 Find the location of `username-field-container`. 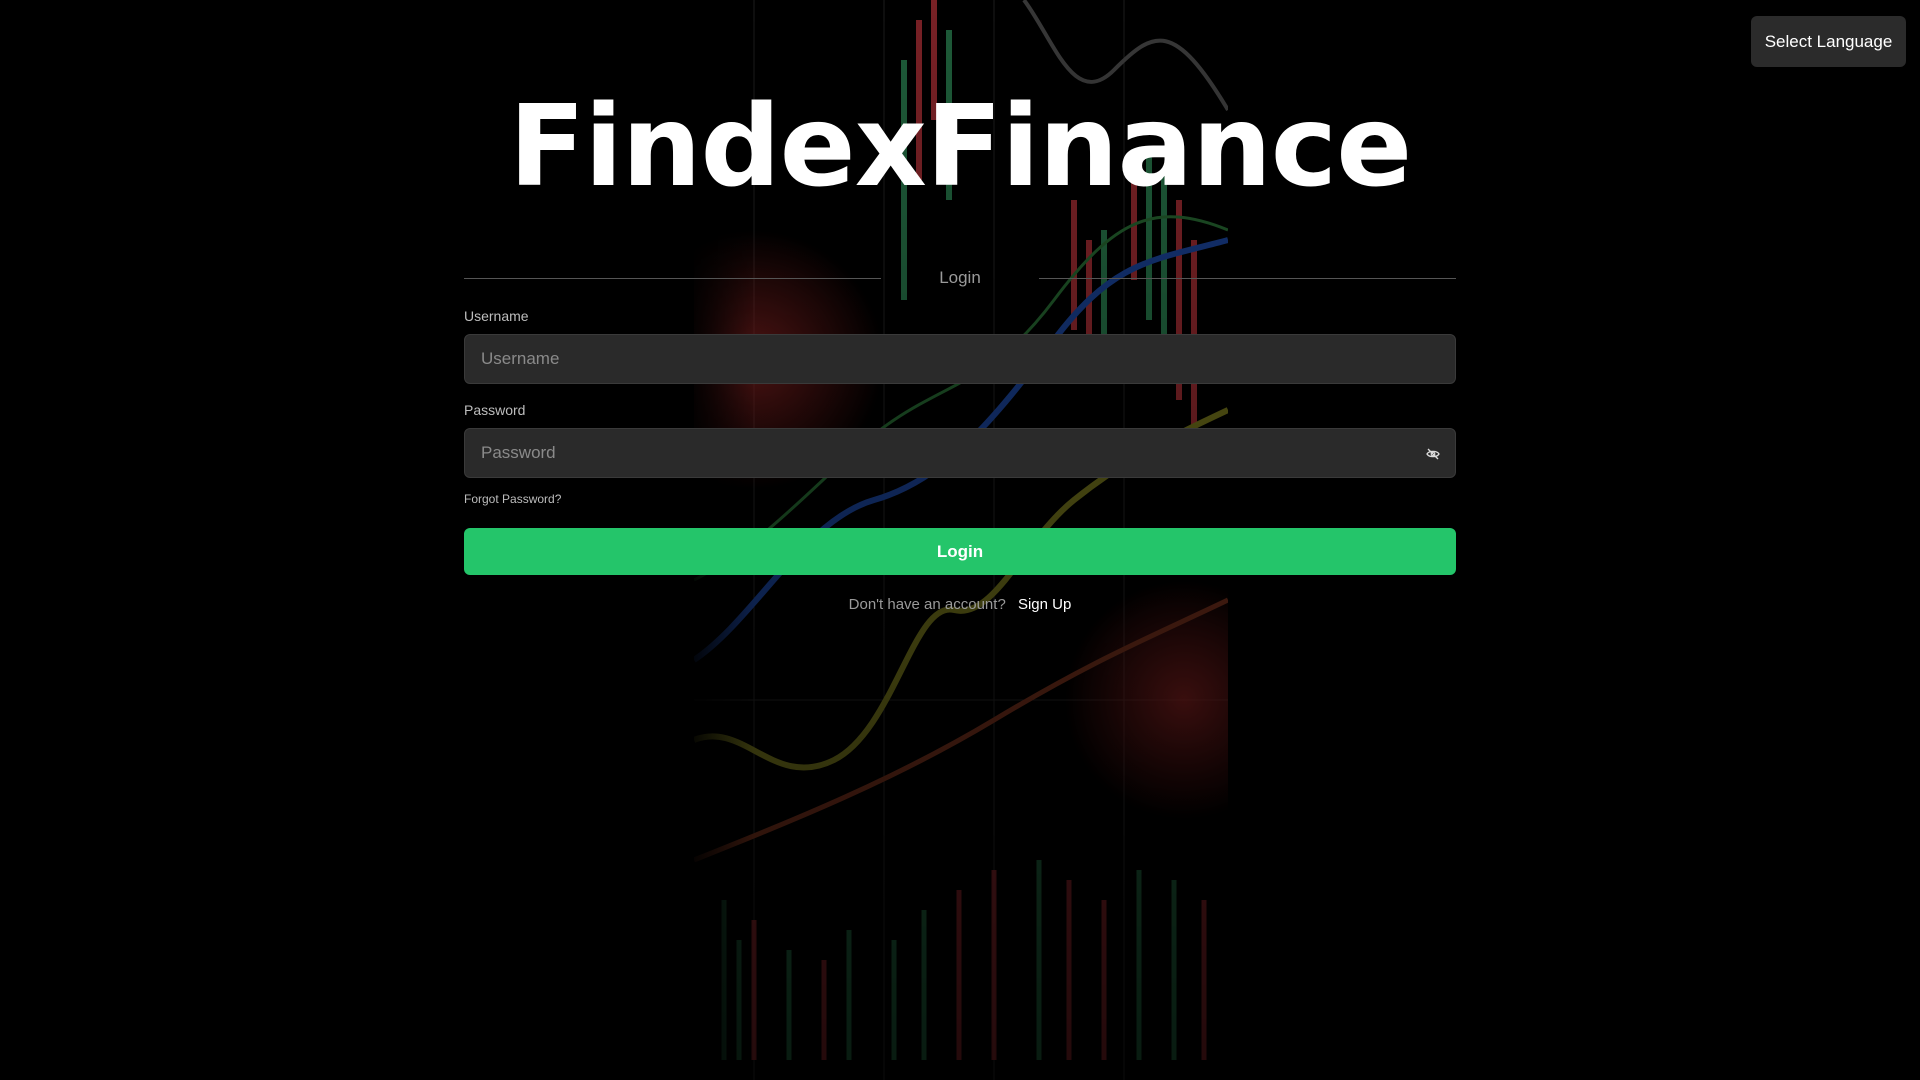

username-field-container is located at coordinates (960, 359).